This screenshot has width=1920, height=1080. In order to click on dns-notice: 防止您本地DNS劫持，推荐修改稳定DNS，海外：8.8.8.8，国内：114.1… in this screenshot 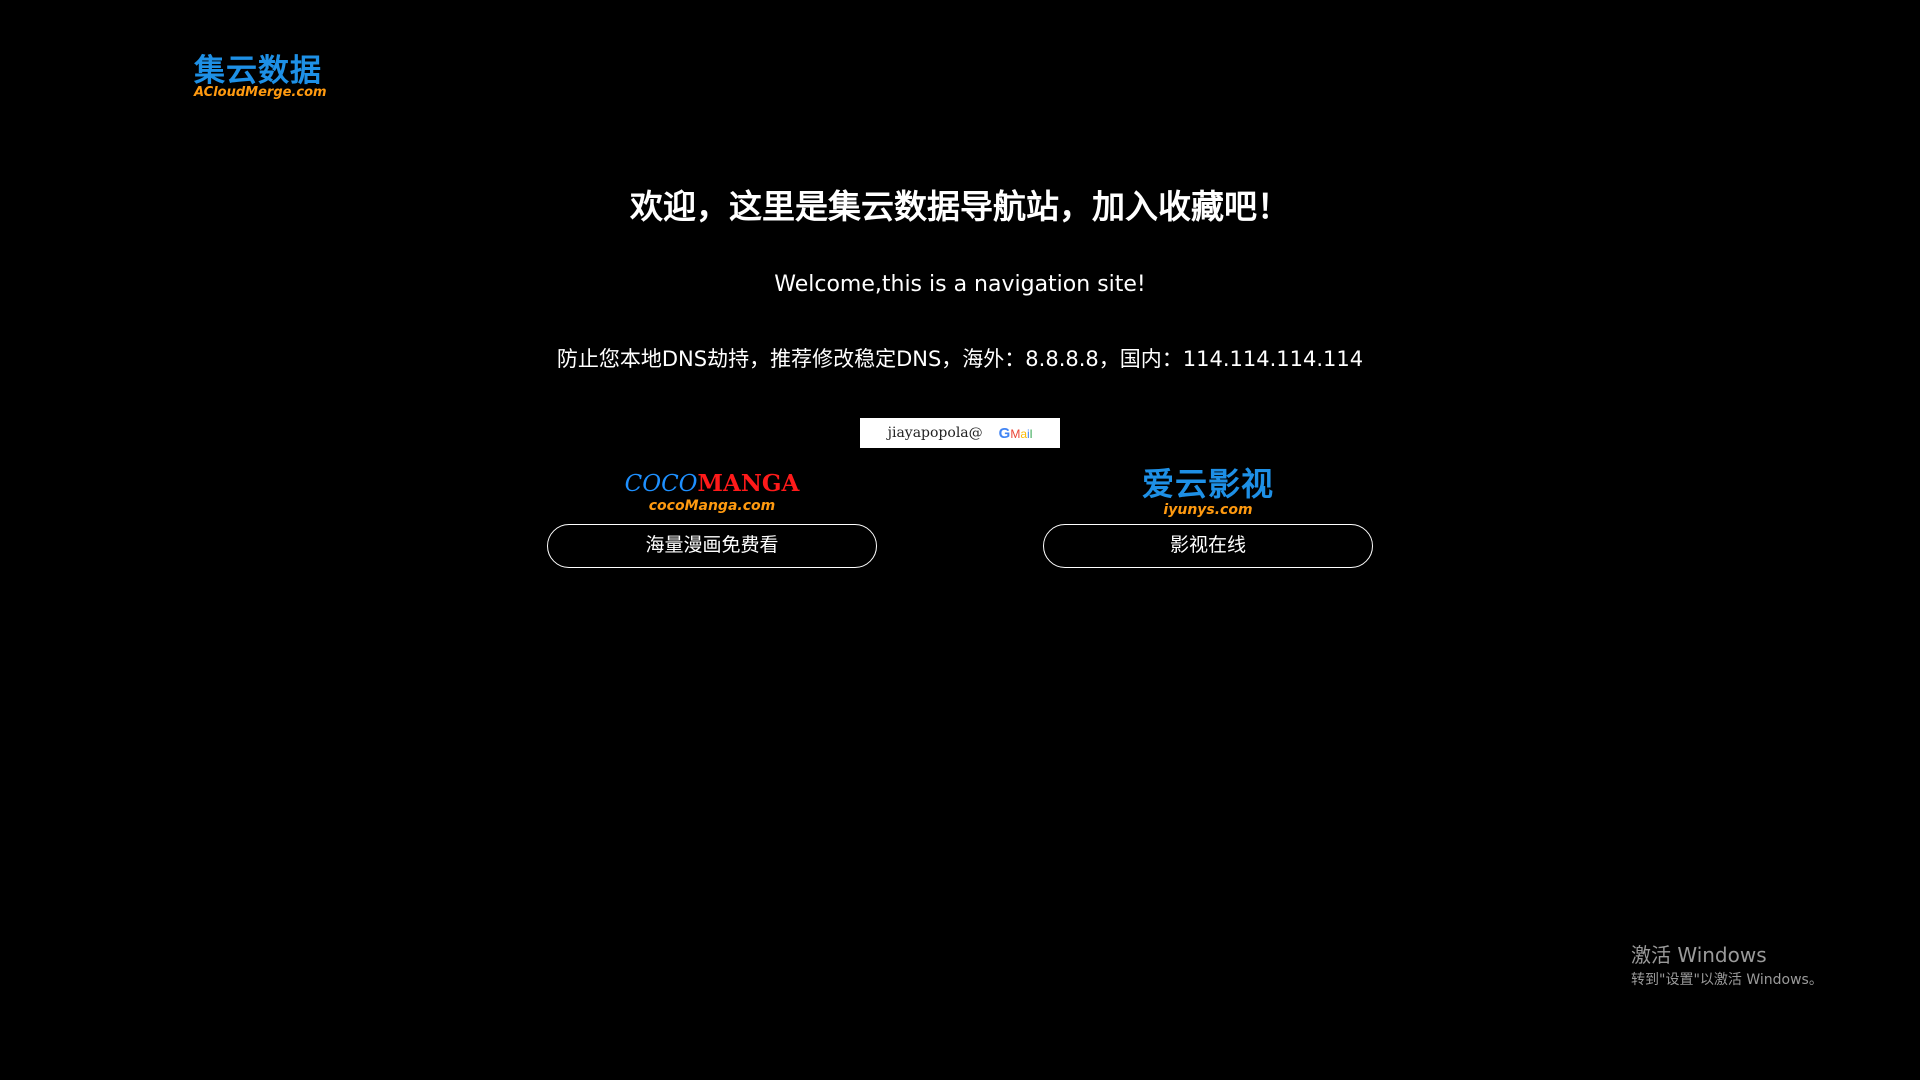, I will do `click(960, 359)`.